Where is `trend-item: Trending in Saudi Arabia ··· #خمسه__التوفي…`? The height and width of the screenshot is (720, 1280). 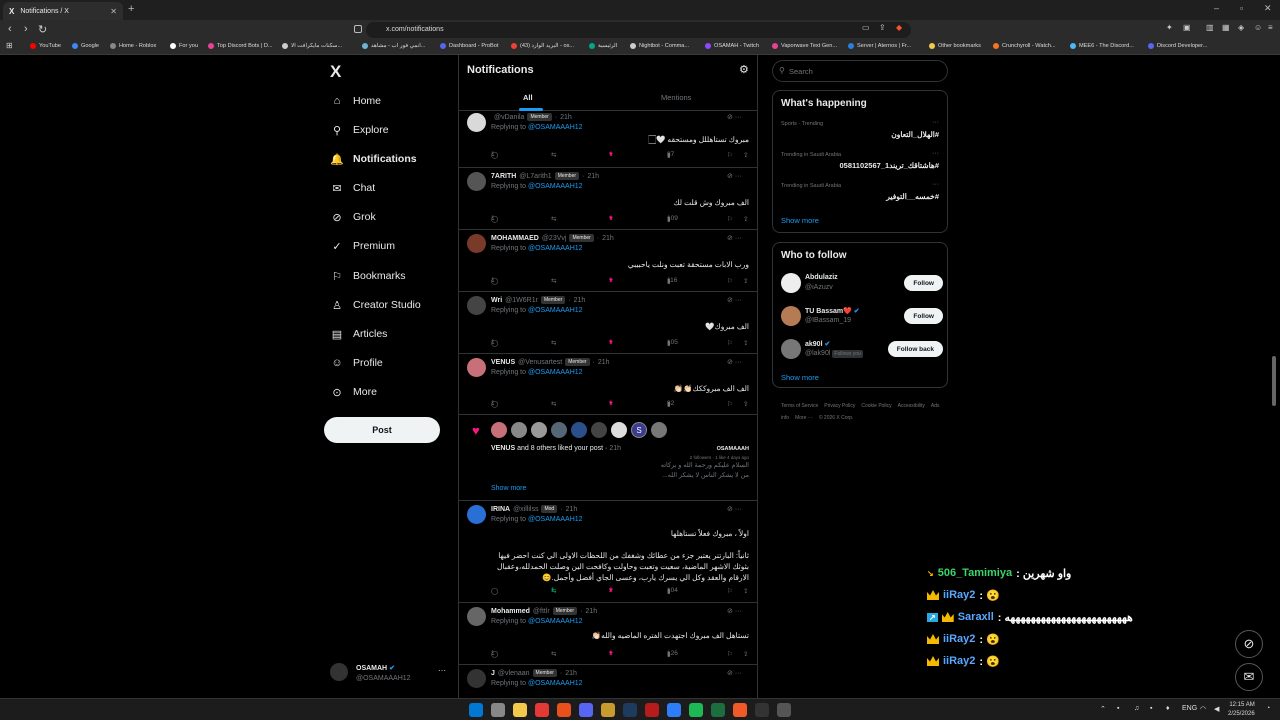 trend-item: Trending in Saudi Arabia ··· #خمسه__التوفي… is located at coordinates (860, 191).